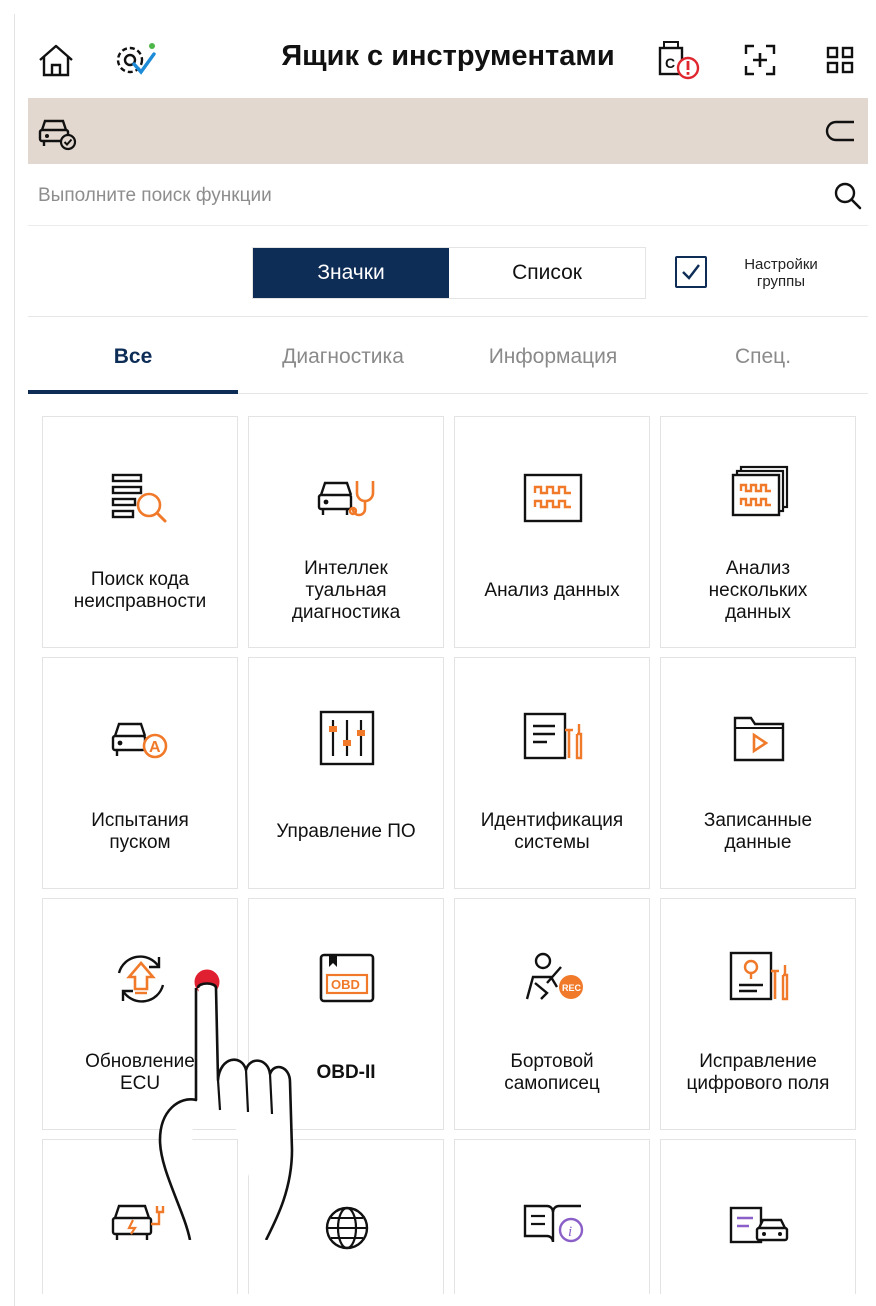  Describe the element at coordinates (56, 60) in the screenshot. I see `home-icon` at that location.